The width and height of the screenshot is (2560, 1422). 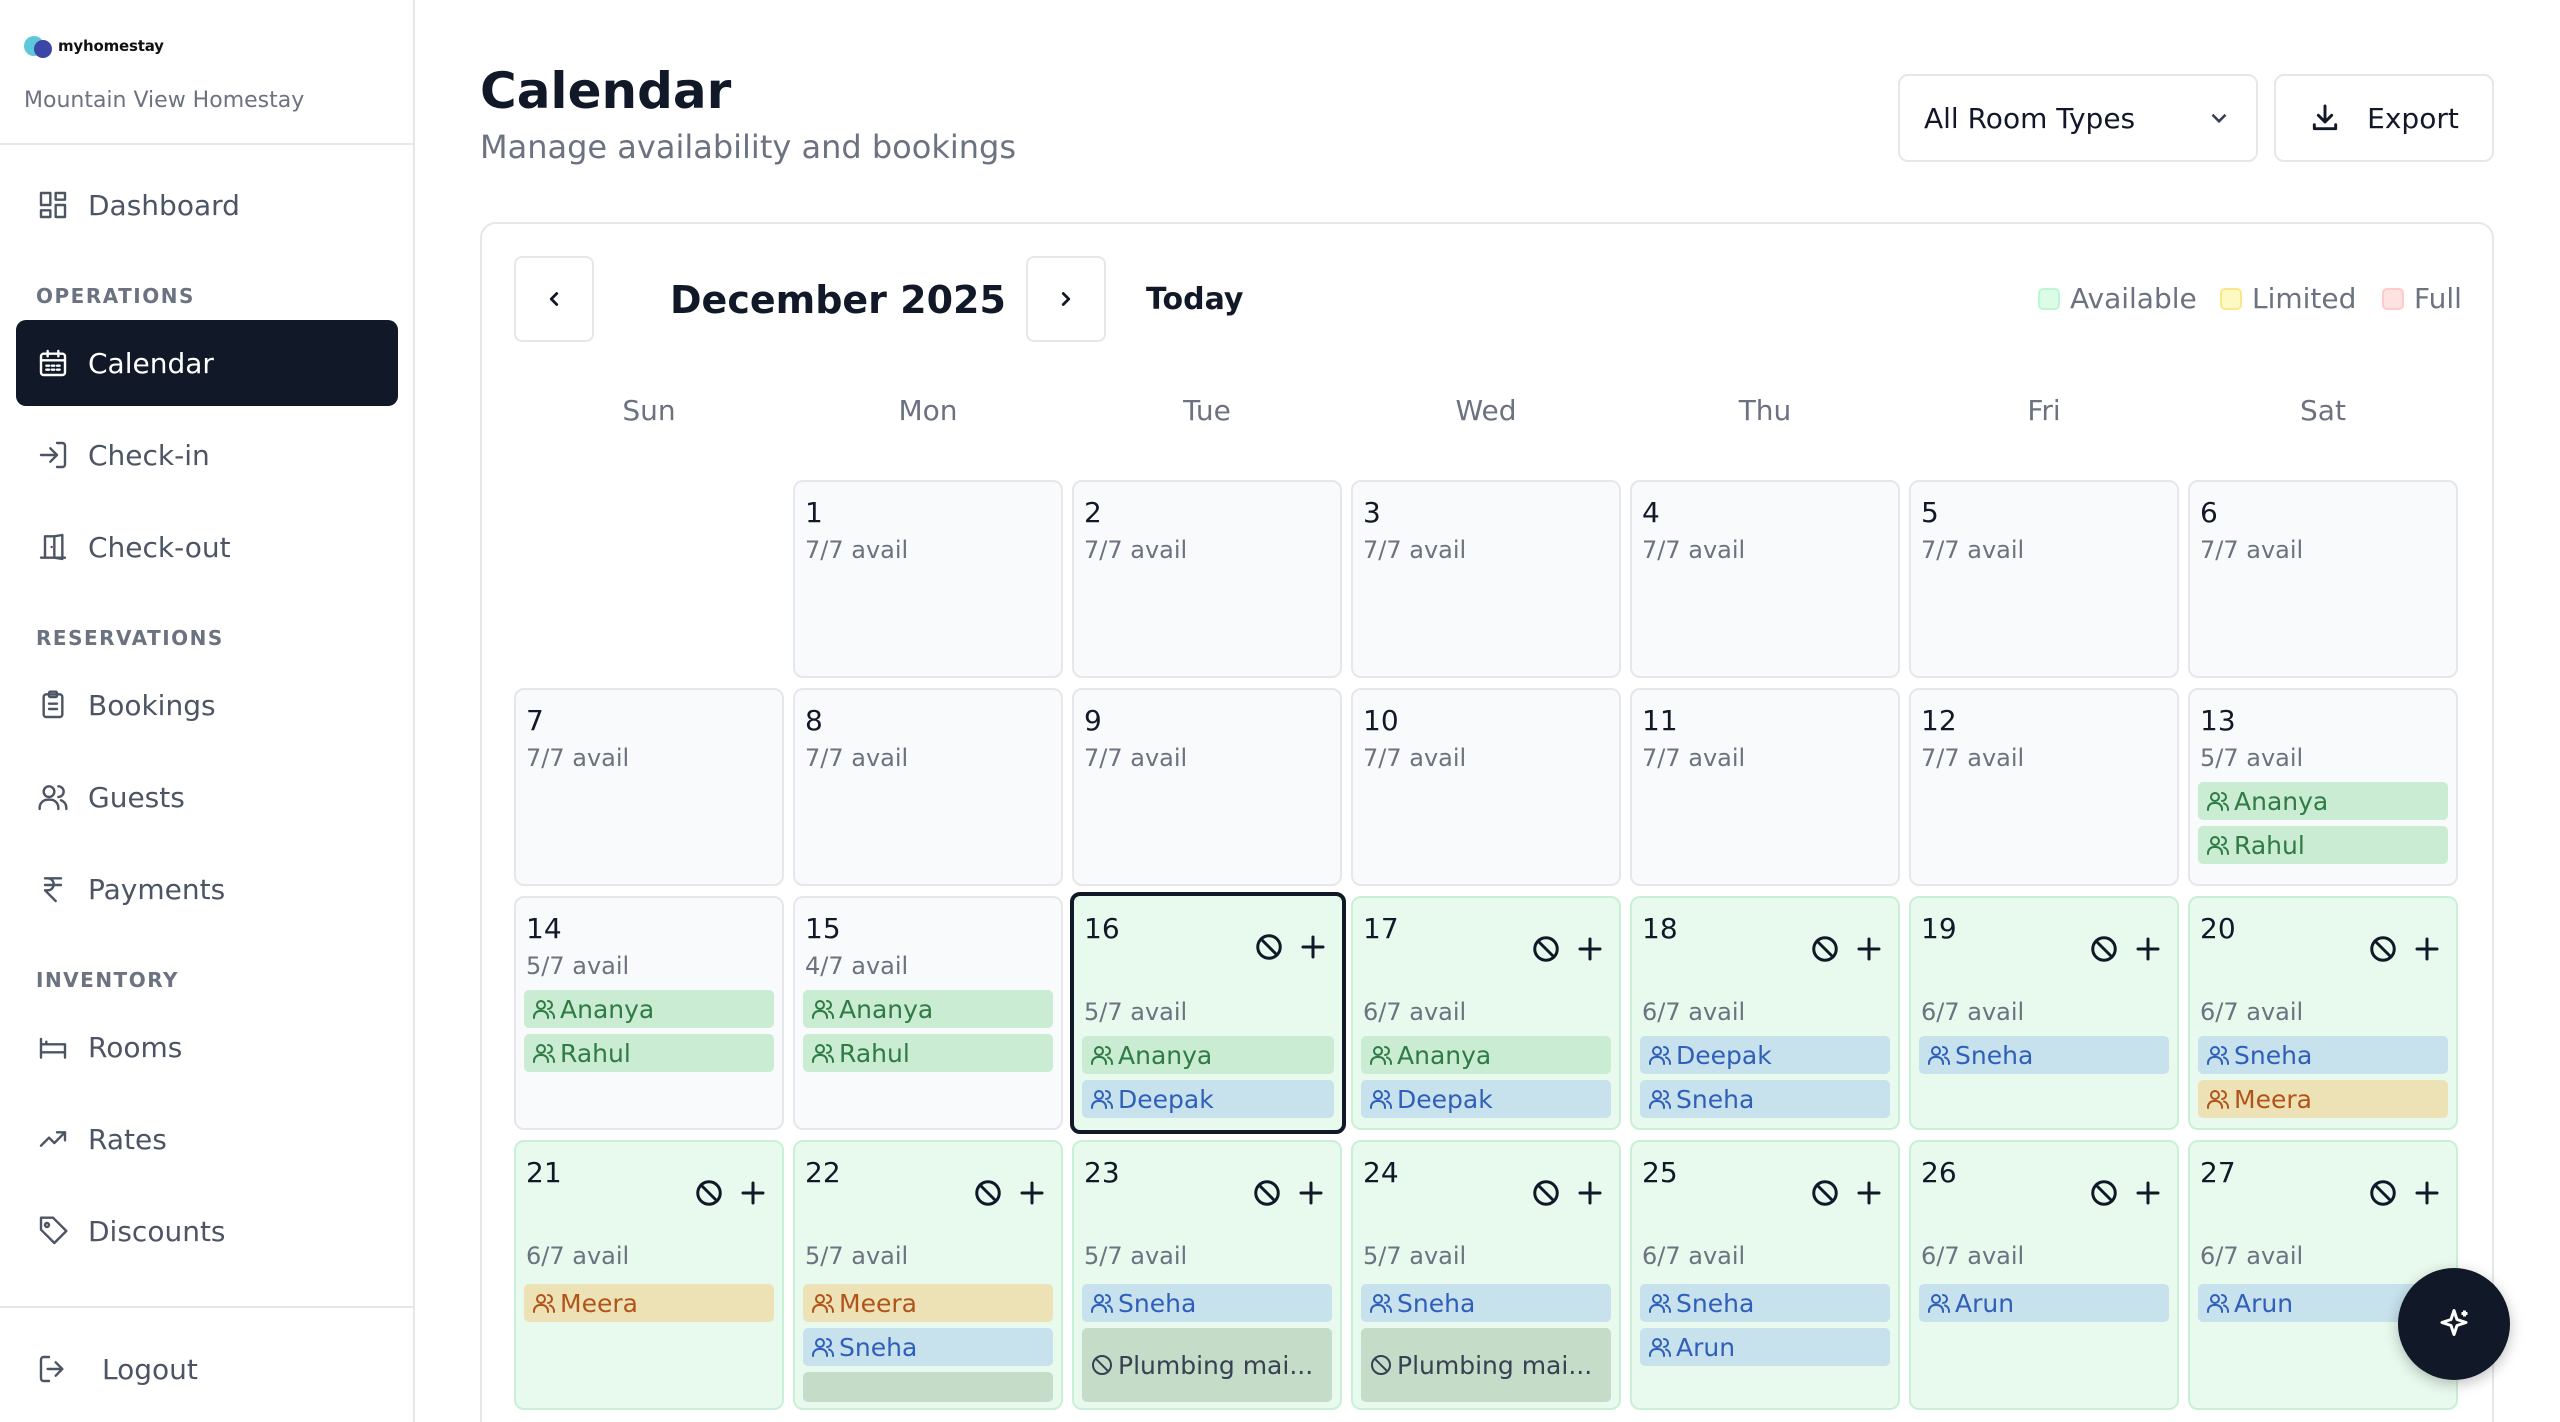 I want to click on day-actions, so click(x=1847, y=949).